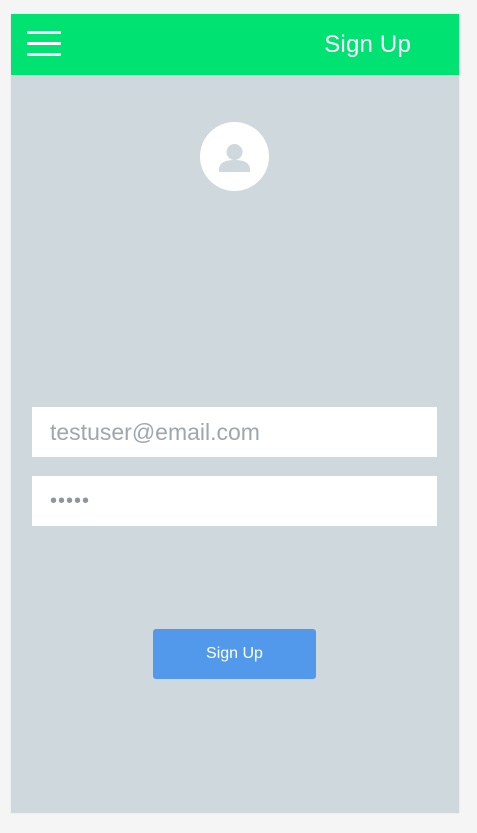 Image resolution: width=477 pixels, height=833 pixels. I want to click on password-field-value: •••••, so click(70, 501).